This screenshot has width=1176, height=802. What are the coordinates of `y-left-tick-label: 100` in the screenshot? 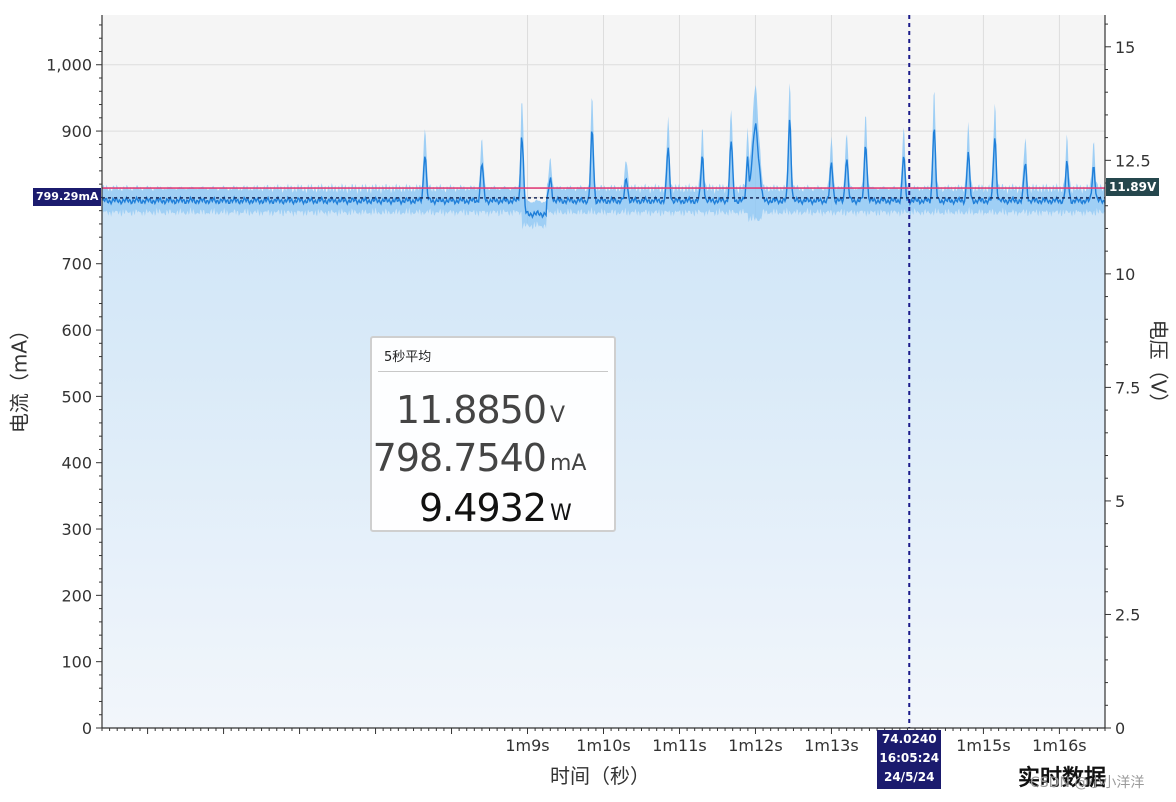 It's located at (76, 662).